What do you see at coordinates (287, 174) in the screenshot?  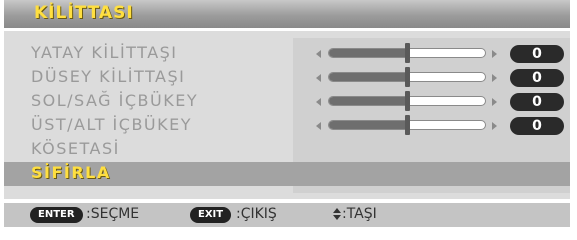 I see `menu-item-reset: SİFİRLA` at bounding box center [287, 174].